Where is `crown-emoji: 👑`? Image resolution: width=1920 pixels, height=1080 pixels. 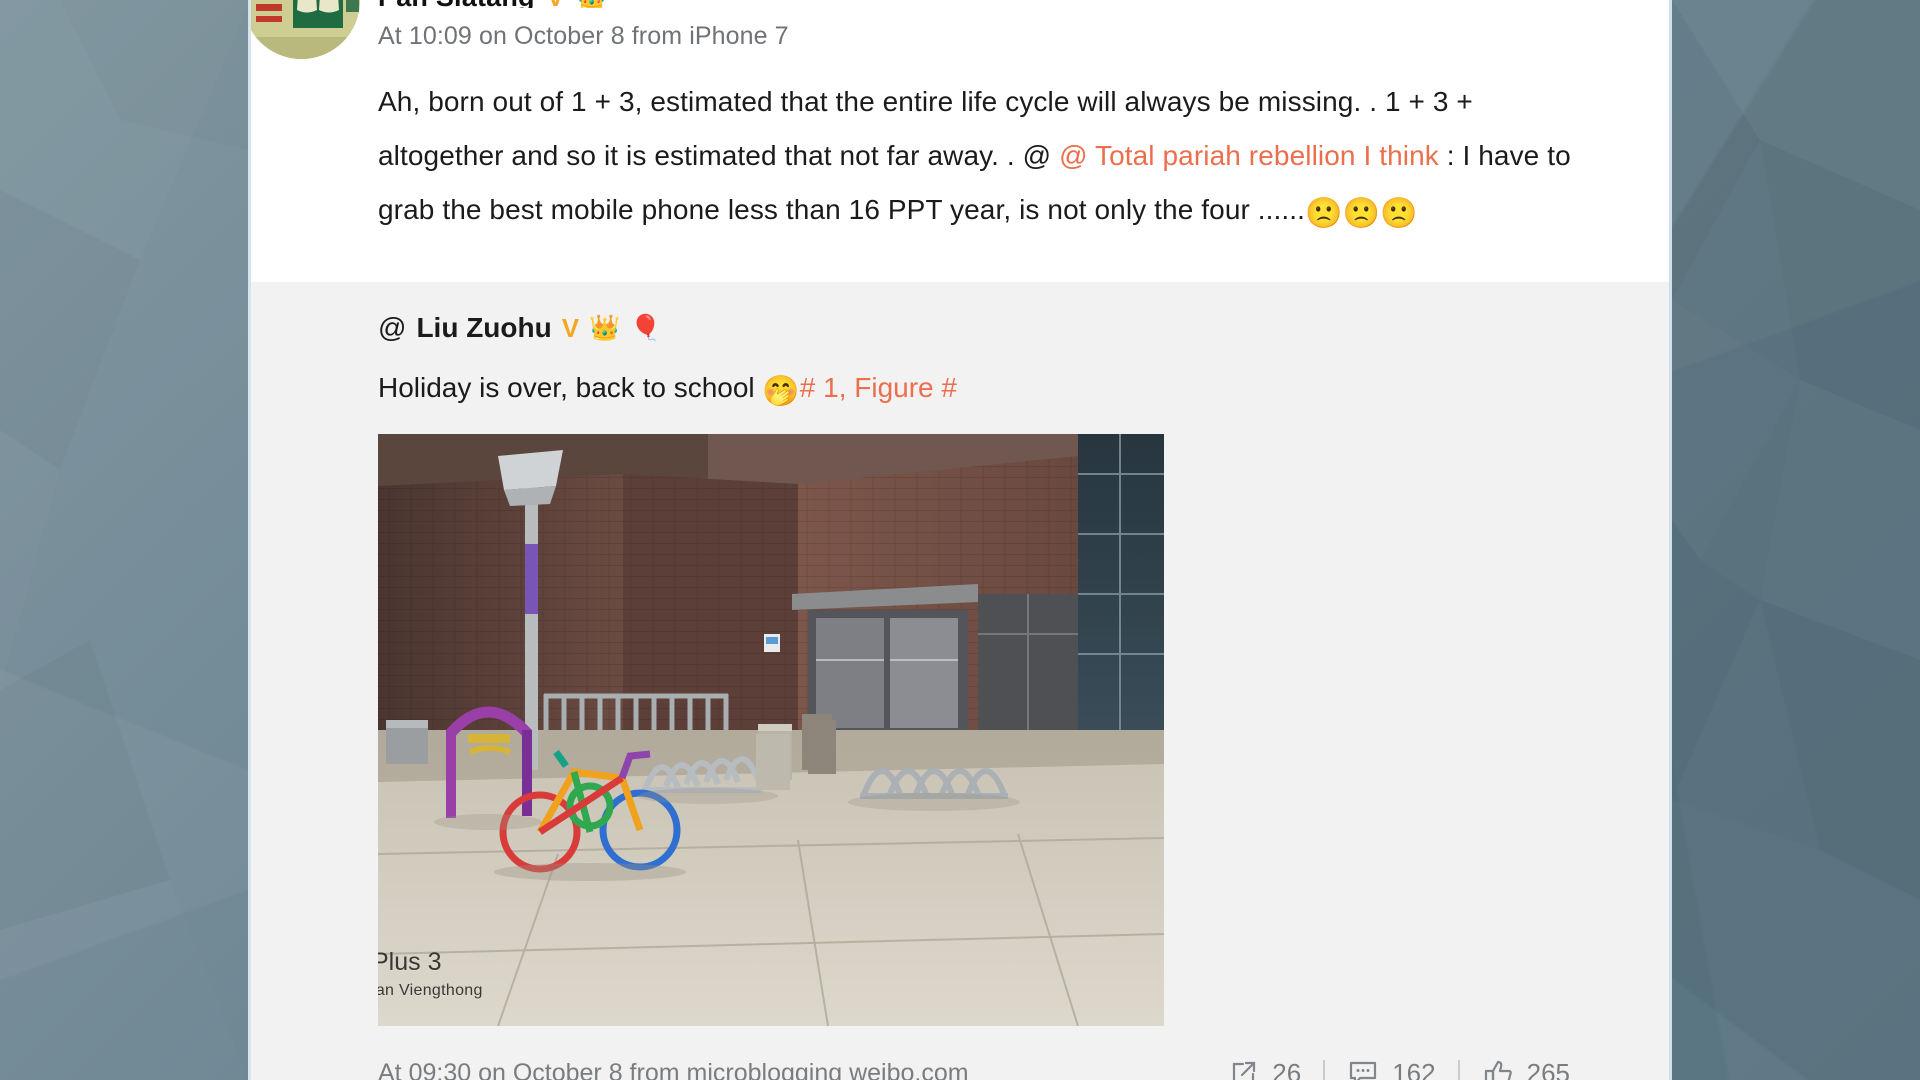 crown-emoji: 👑 is located at coordinates (605, 327).